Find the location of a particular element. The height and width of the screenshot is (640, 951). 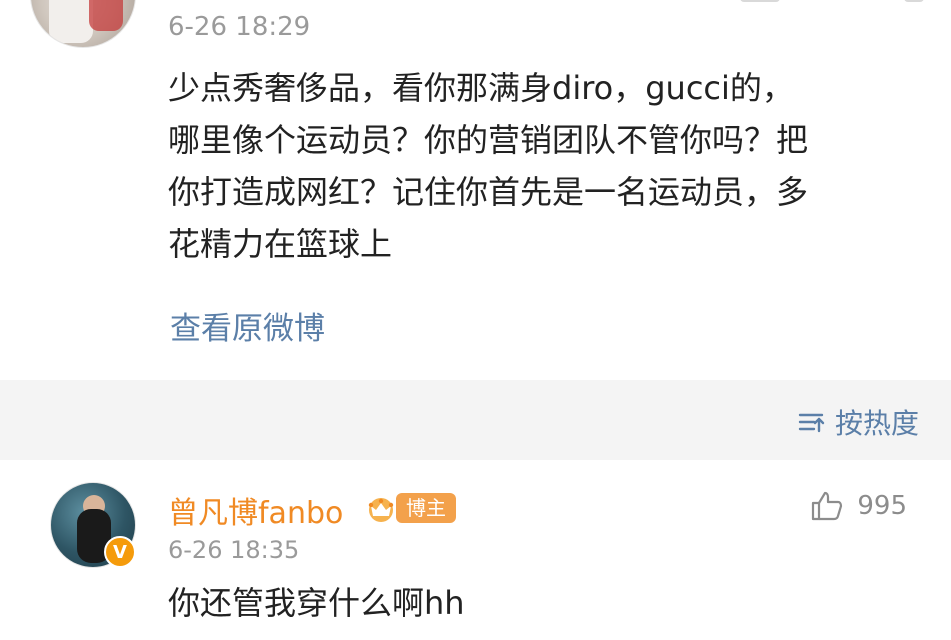

like-button: 995 is located at coordinates (858, 506).